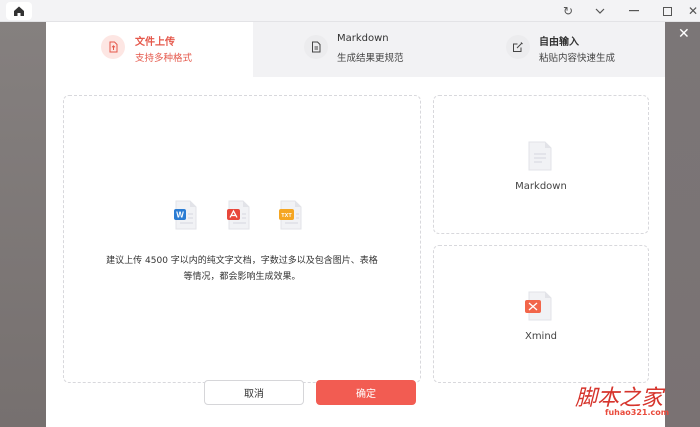 The height and width of the screenshot is (427, 700). I want to click on cancel-button: 取消, so click(254, 392).